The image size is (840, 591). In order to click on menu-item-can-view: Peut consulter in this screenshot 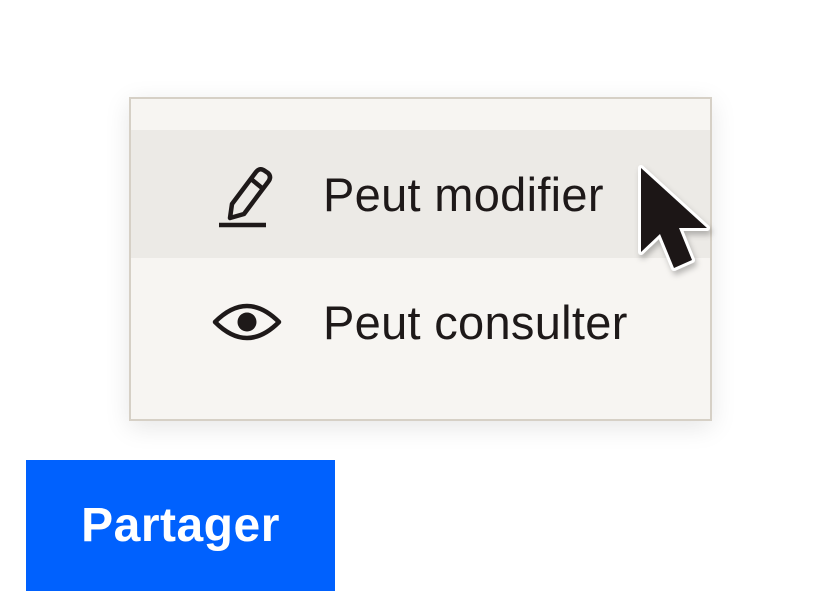, I will do `click(420, 322)`.